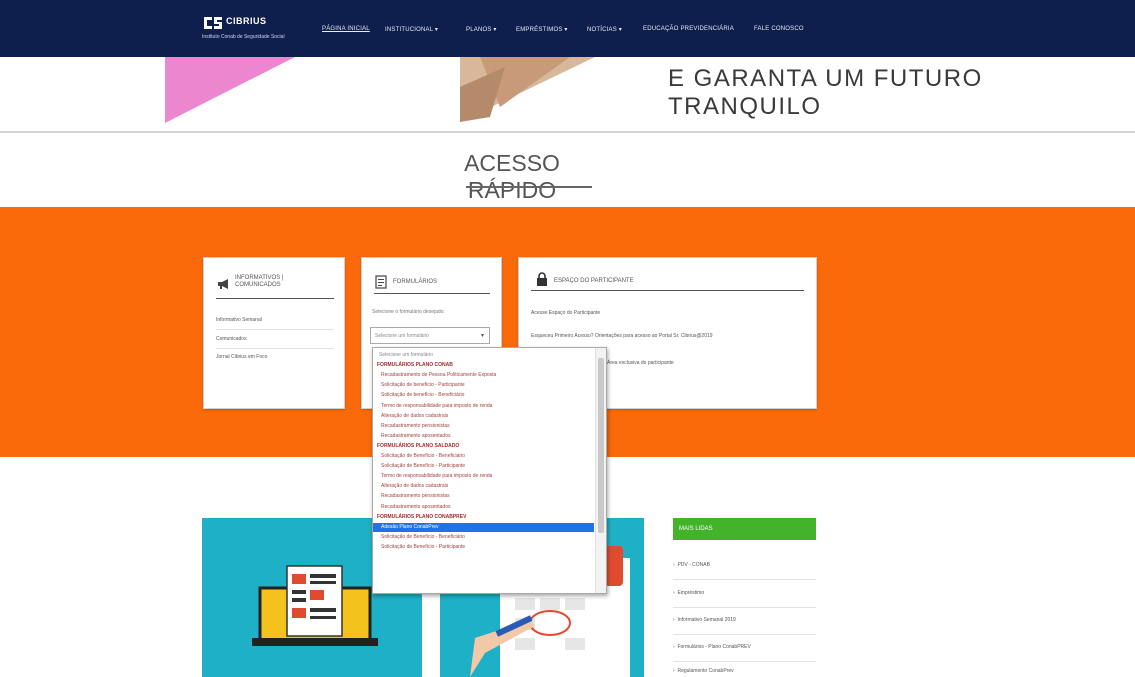  Describe the element at coordinates (744, 671) in the screenshot. I see `mais-lidas-item: › Regulamento ConabPrev` at that location.